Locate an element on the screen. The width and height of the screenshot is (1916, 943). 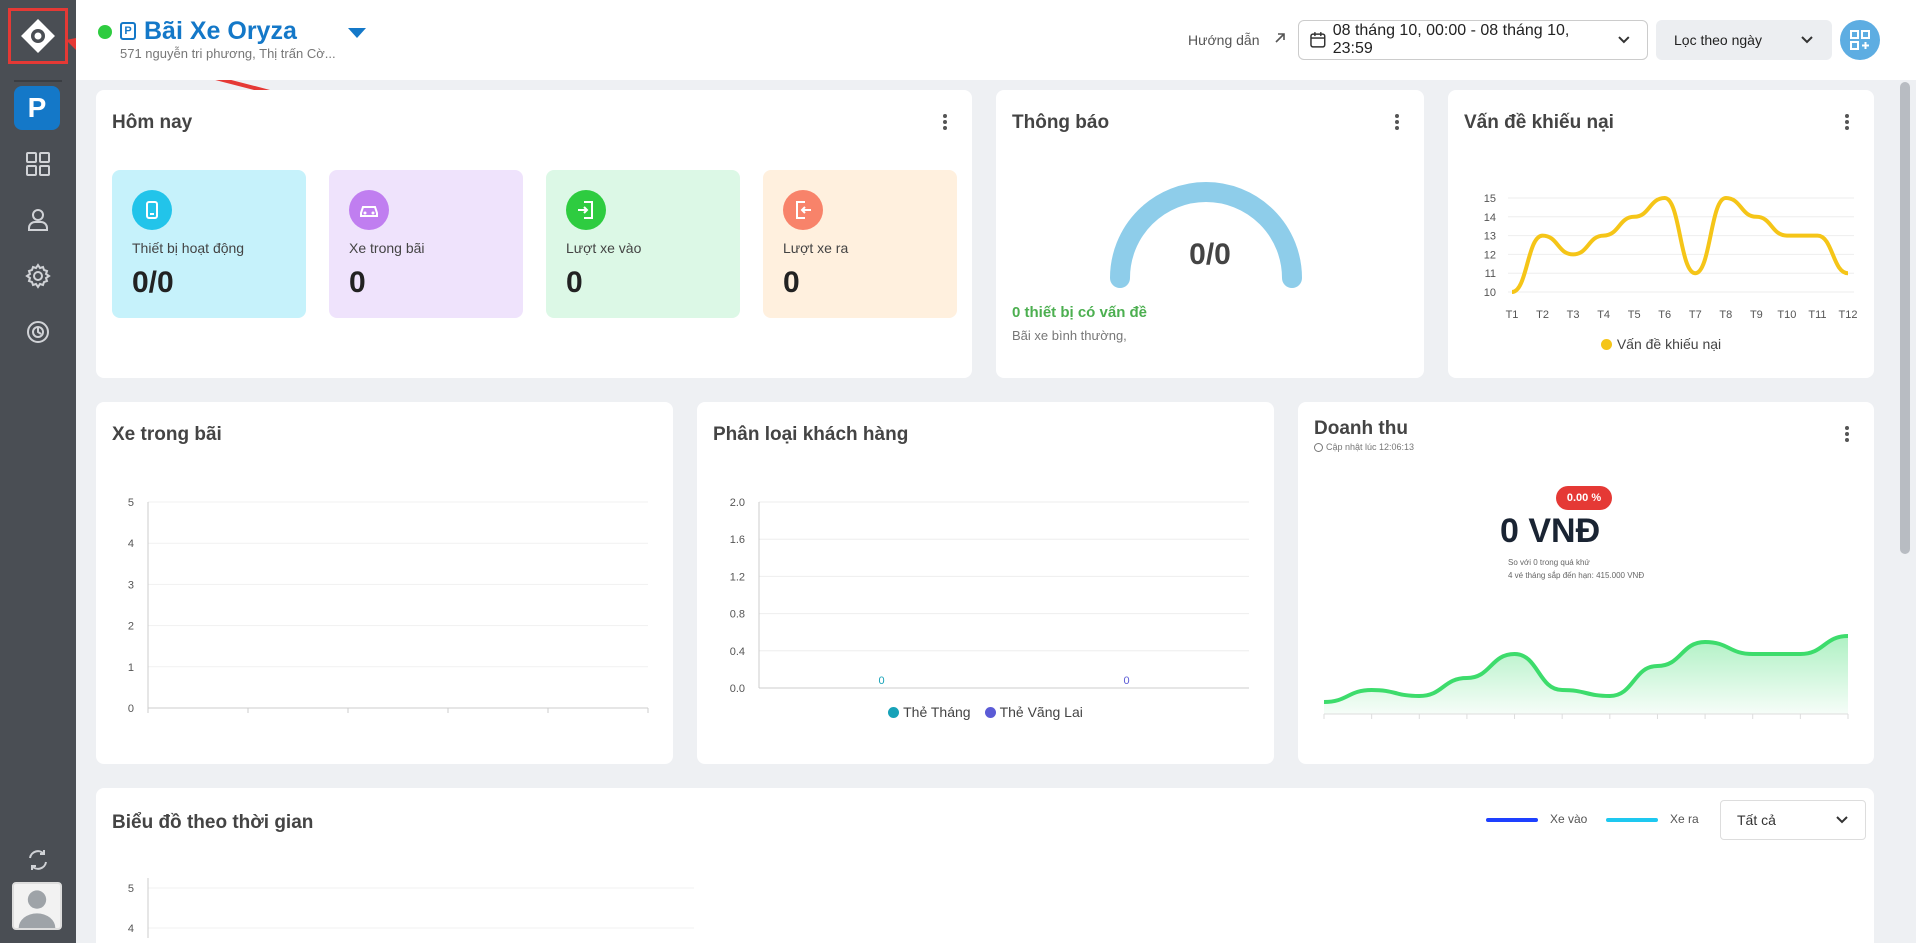
card-title: Phân loại khách hàng is located at coordinates (811, 434).